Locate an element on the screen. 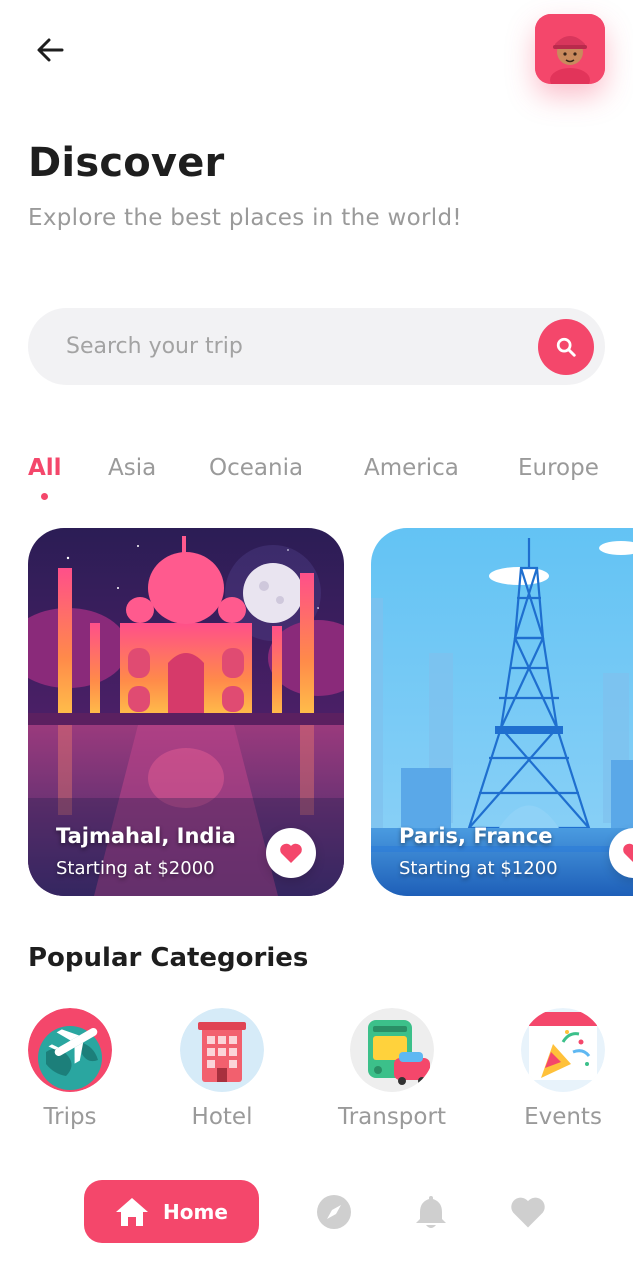 Image resolution: width=633 pixels, height=1285 pixels. search-icon is located at coordinates (566, 347).